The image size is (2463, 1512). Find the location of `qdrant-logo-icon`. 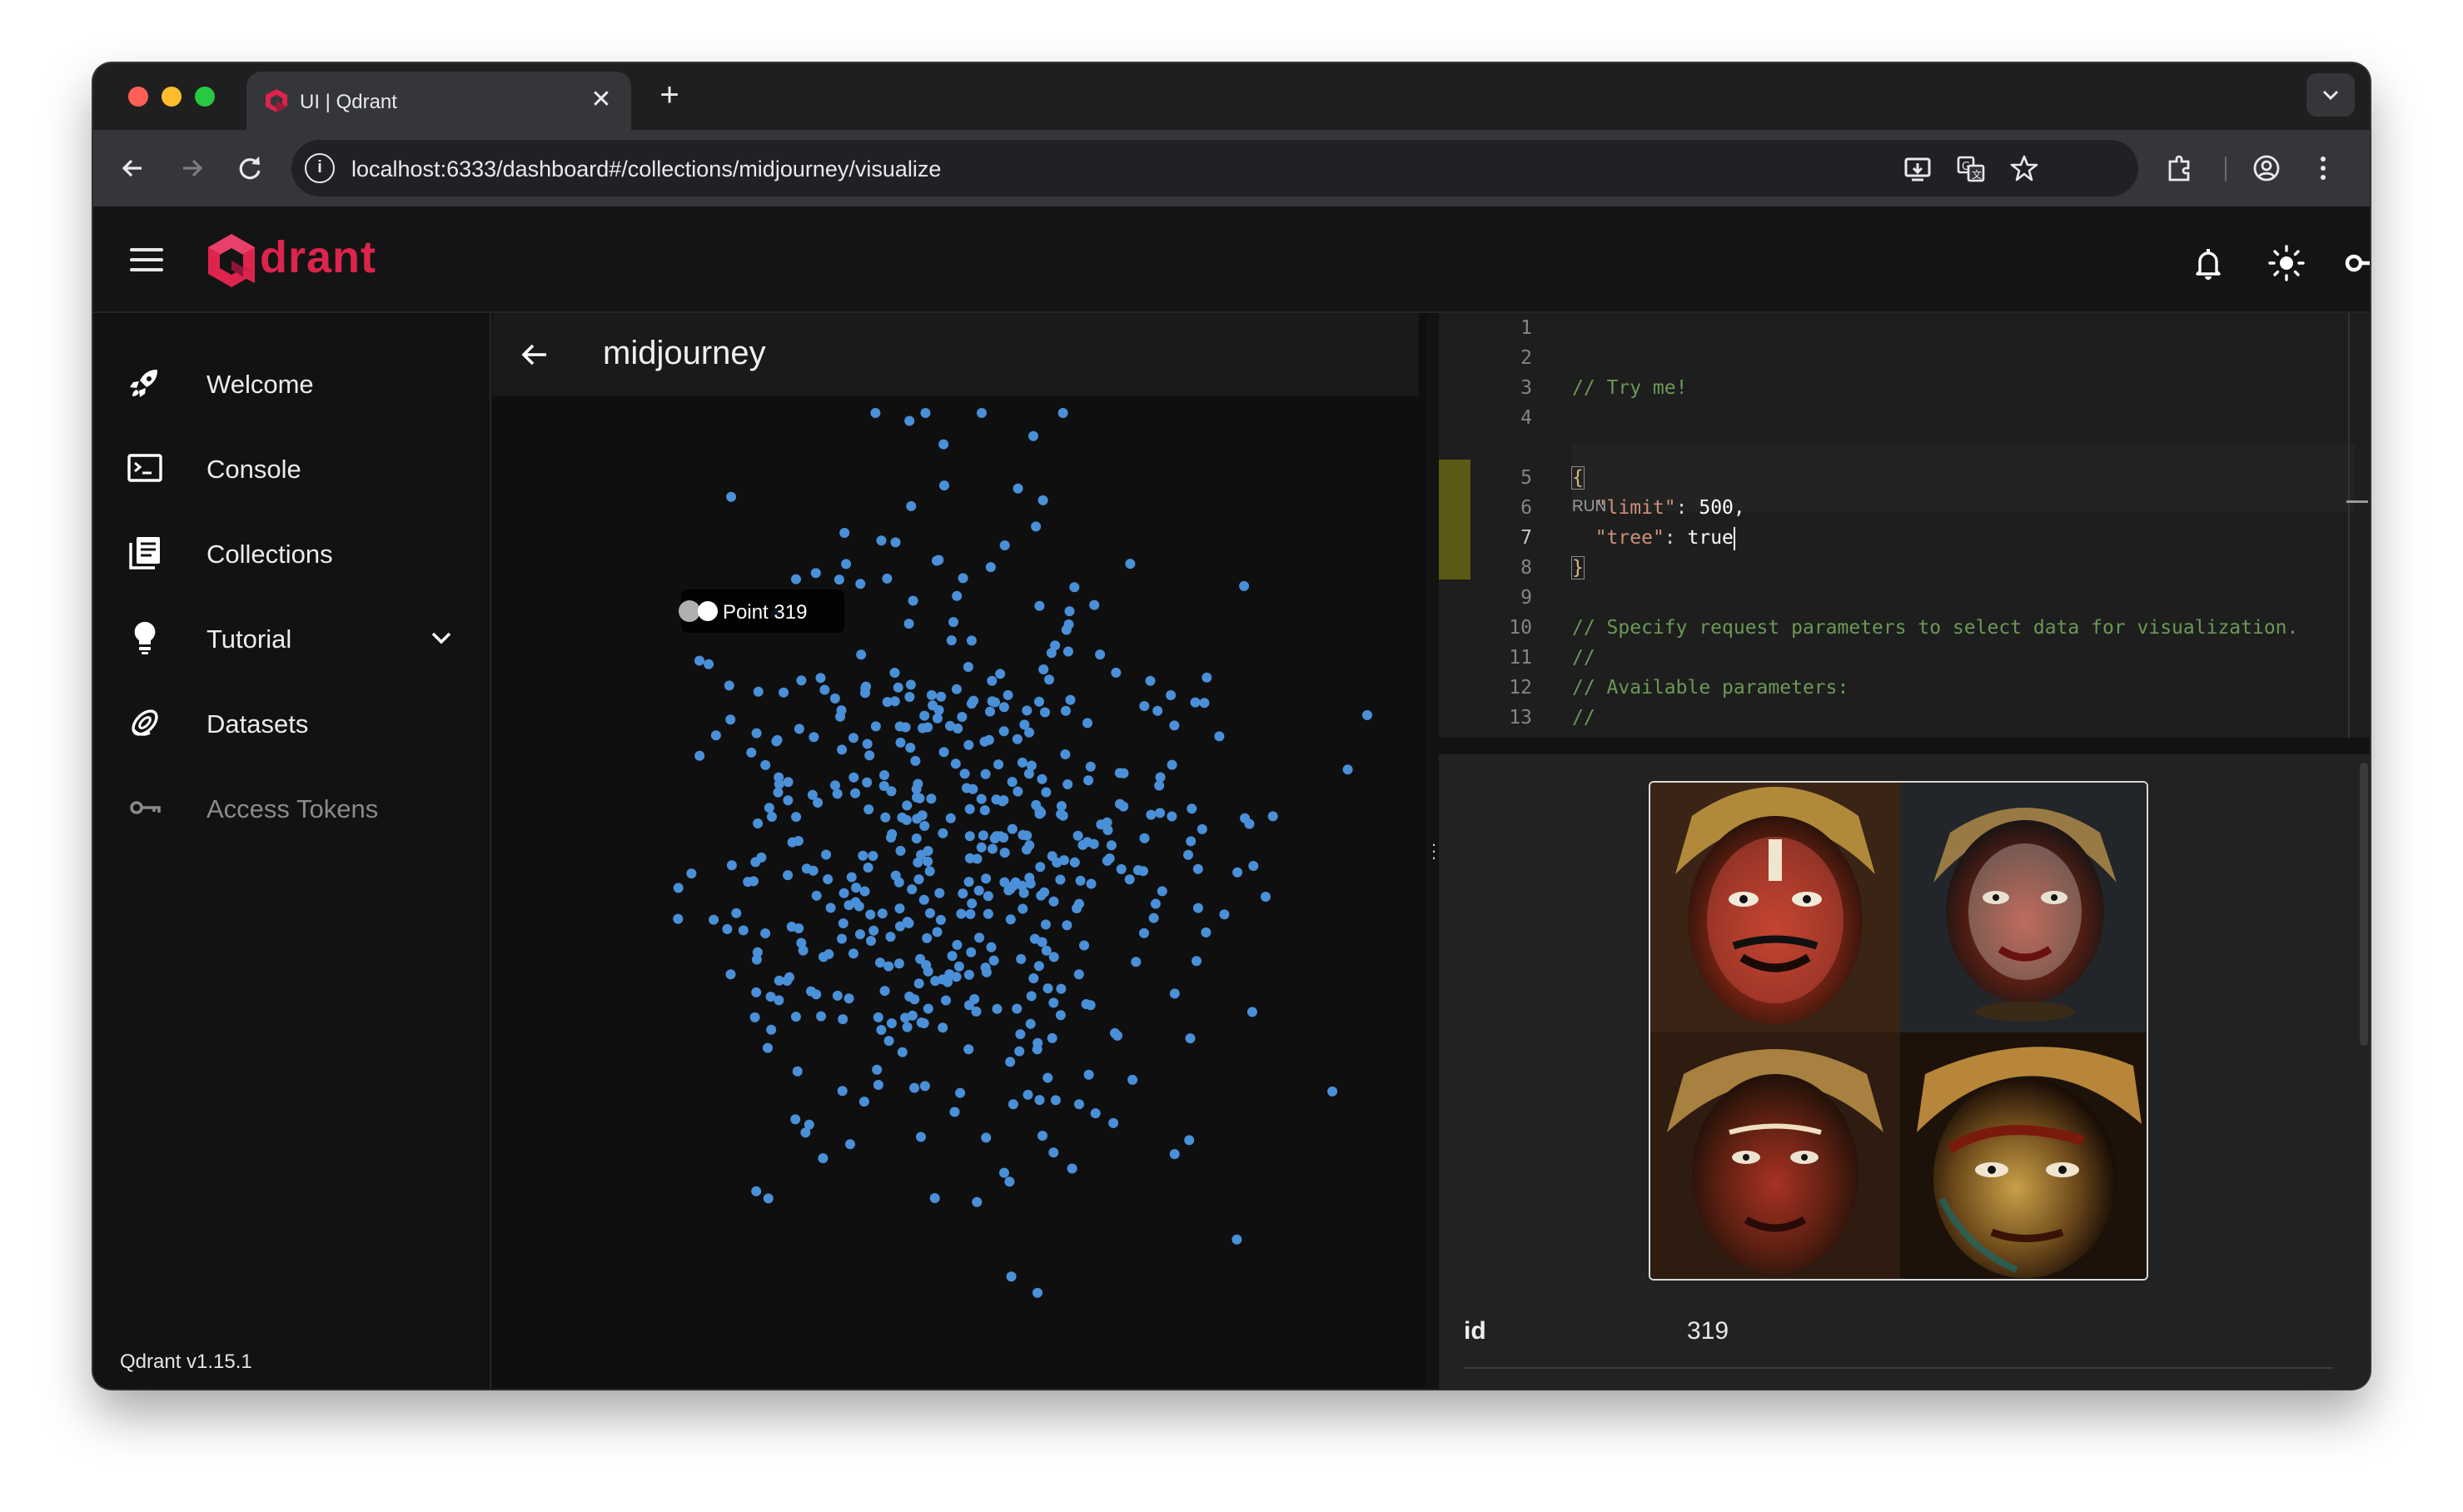

qdrant-logo-icon is located at coordinates (234, 261).